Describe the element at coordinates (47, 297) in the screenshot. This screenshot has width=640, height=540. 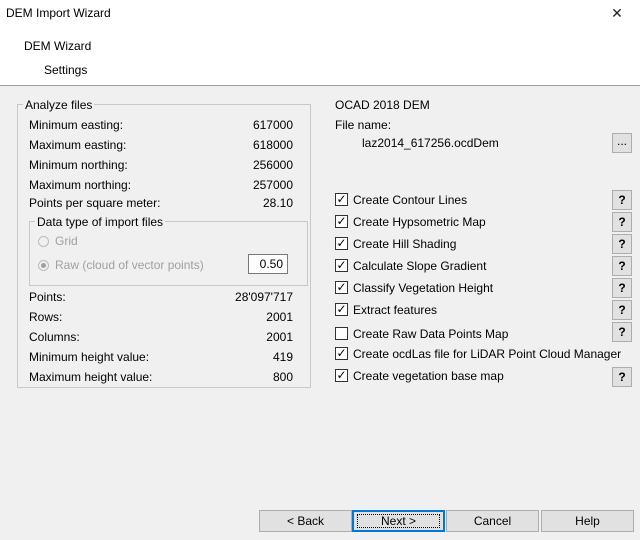
I see `stat-label: Points:` at that location.